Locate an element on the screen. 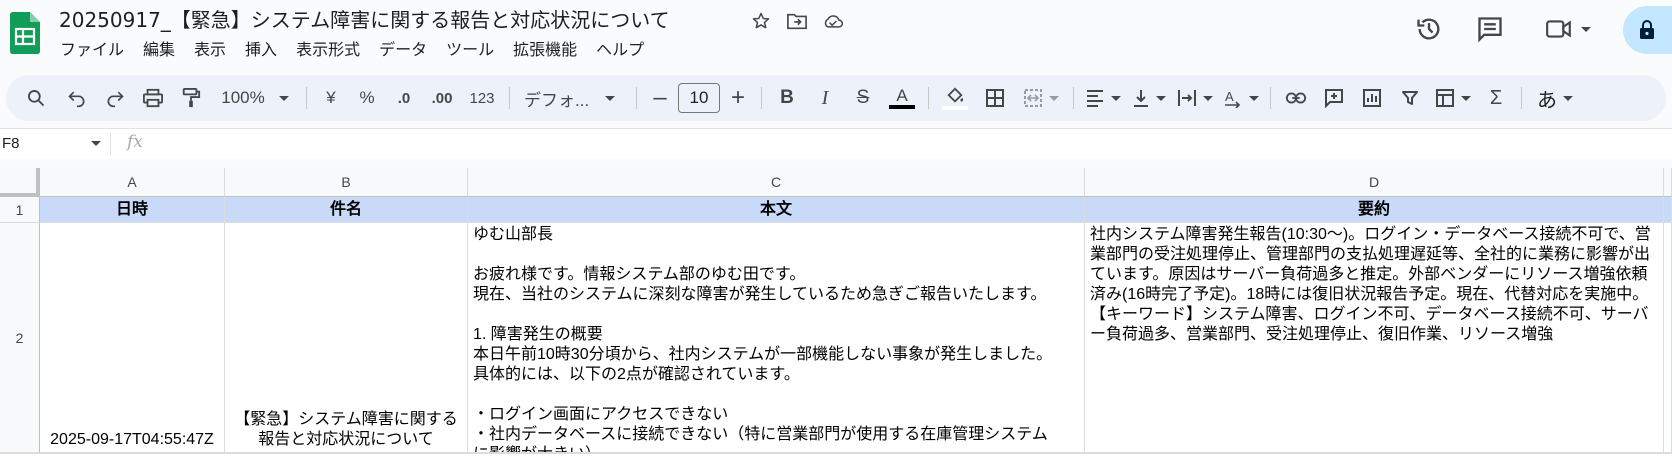 Image resolution: width=1672 pixels, height=464 pixels. menu-edit: 編集 is located at coordinates (163, 50).